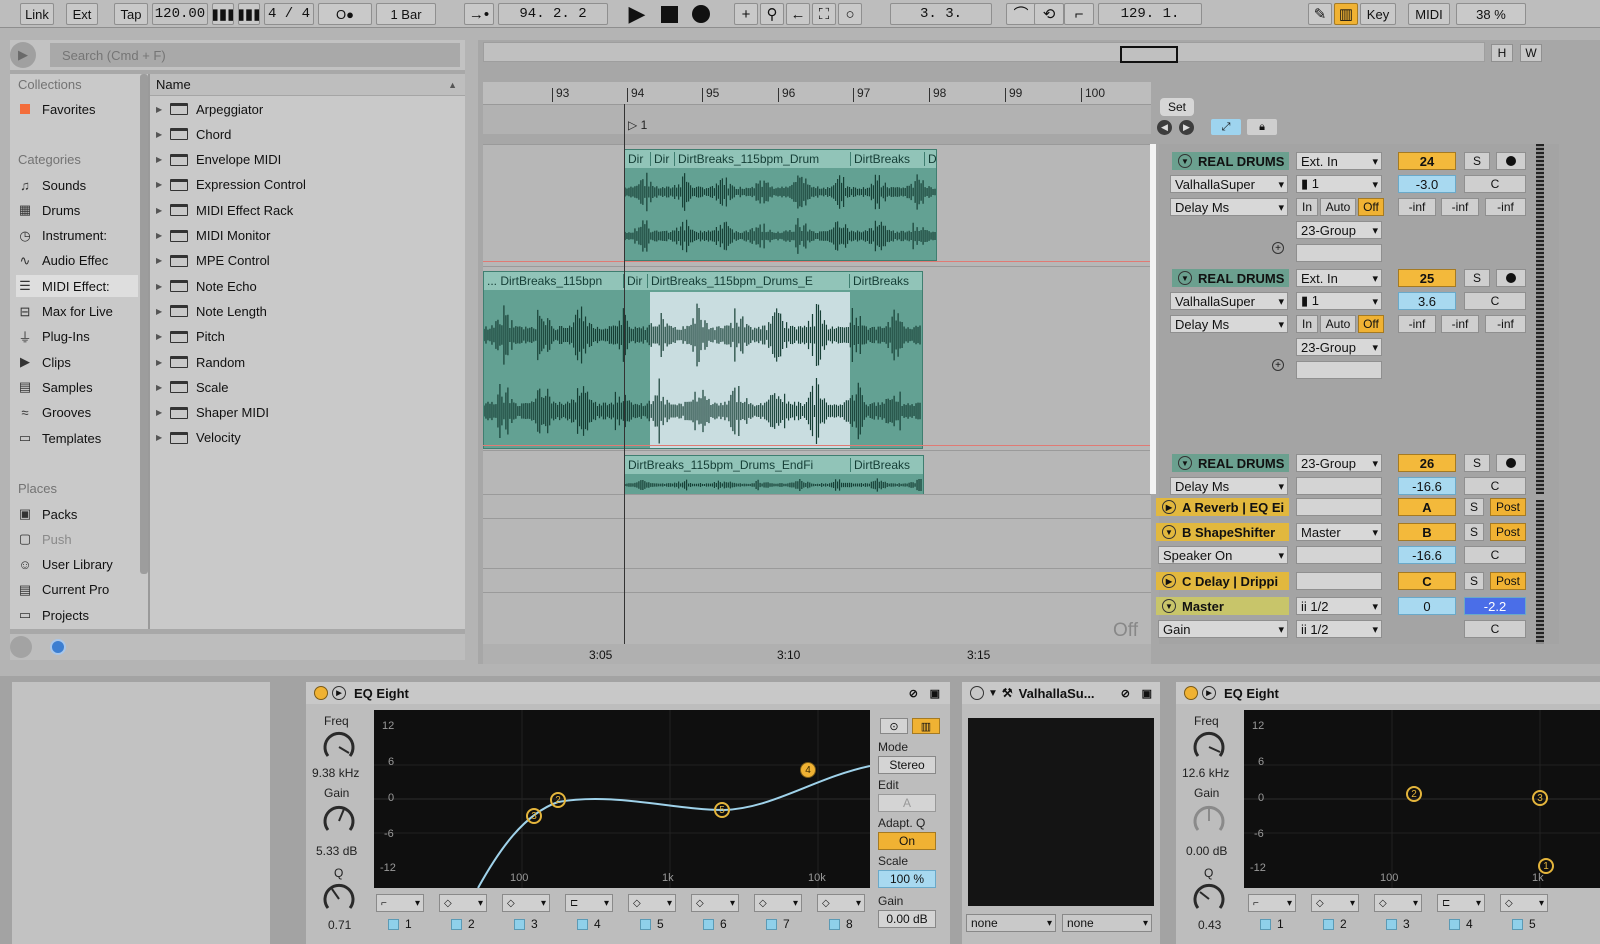  I want to click on band-enable-toggle: 7, so click(778, 924).